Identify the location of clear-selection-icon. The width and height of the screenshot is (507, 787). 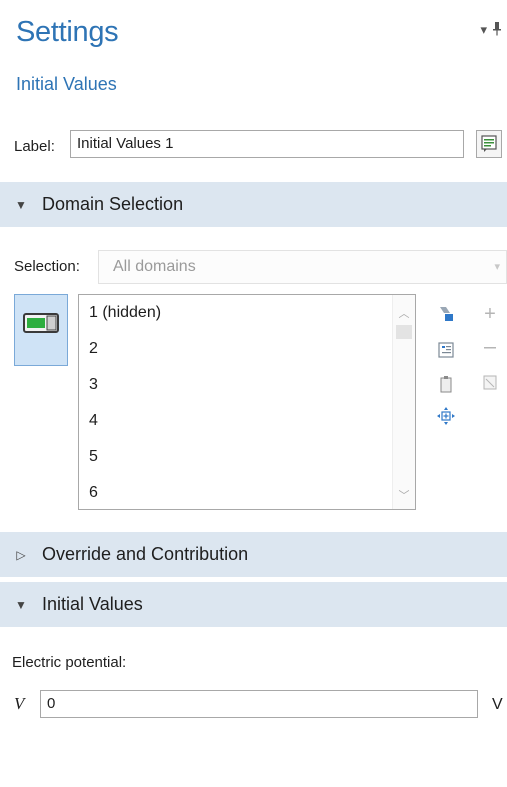
(446, 384).